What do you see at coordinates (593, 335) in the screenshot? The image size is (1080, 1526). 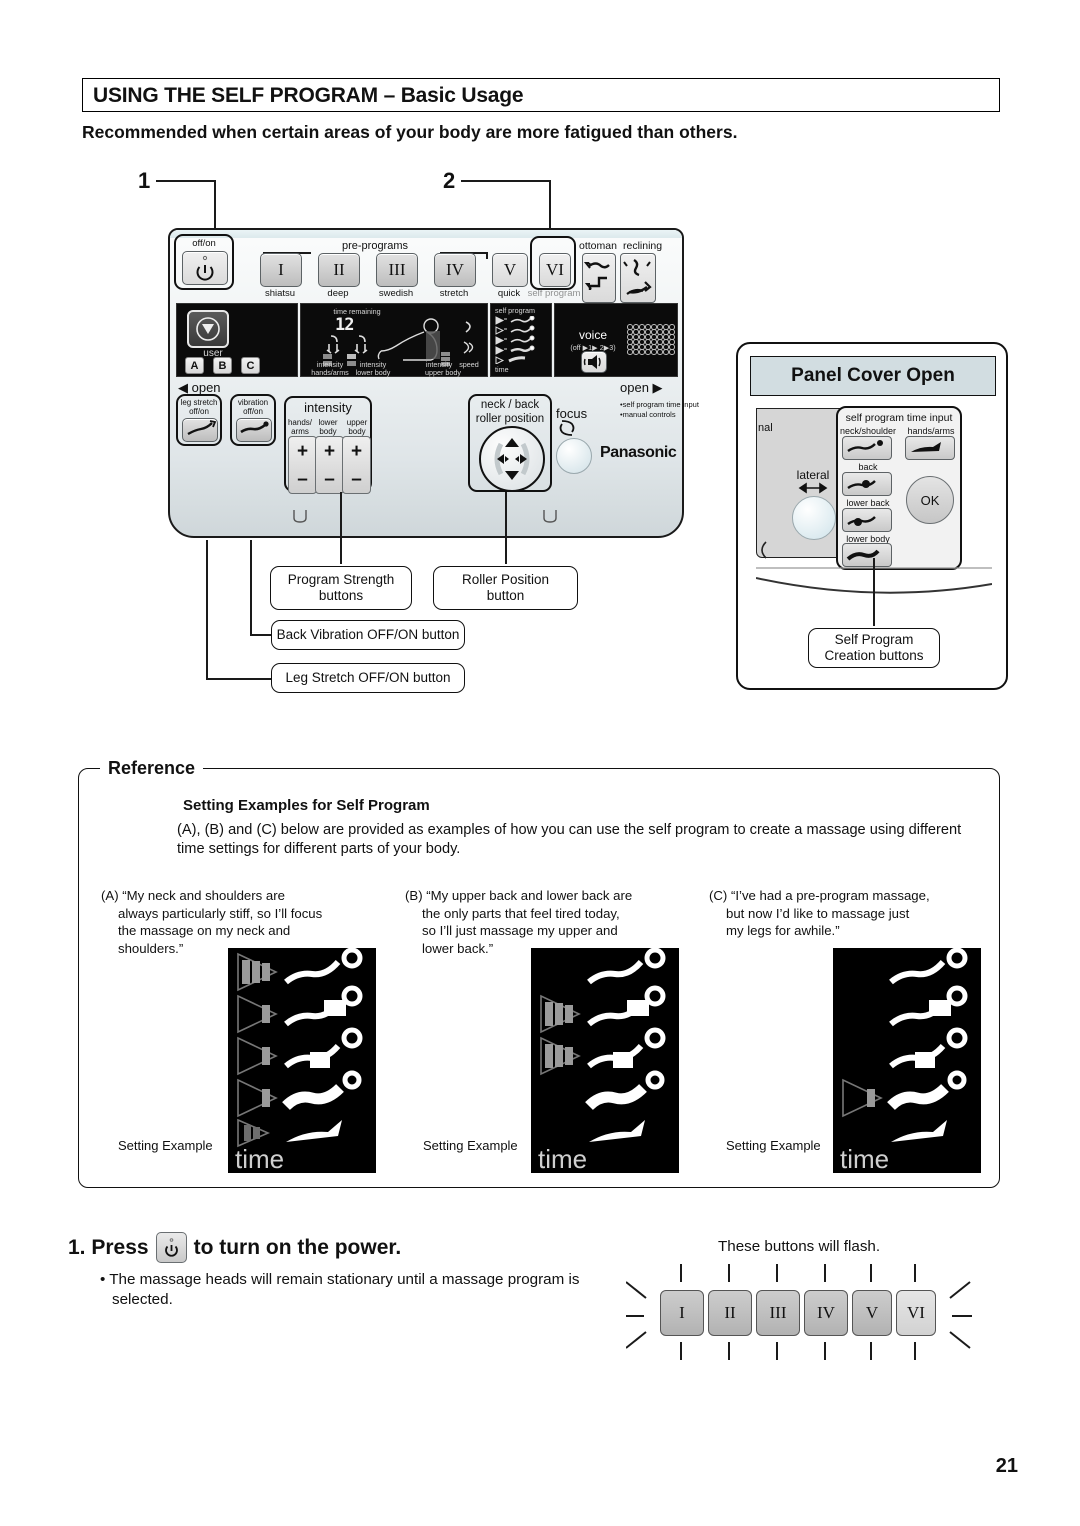 I see `voice-label: voice` at bounding box center [593, 335].